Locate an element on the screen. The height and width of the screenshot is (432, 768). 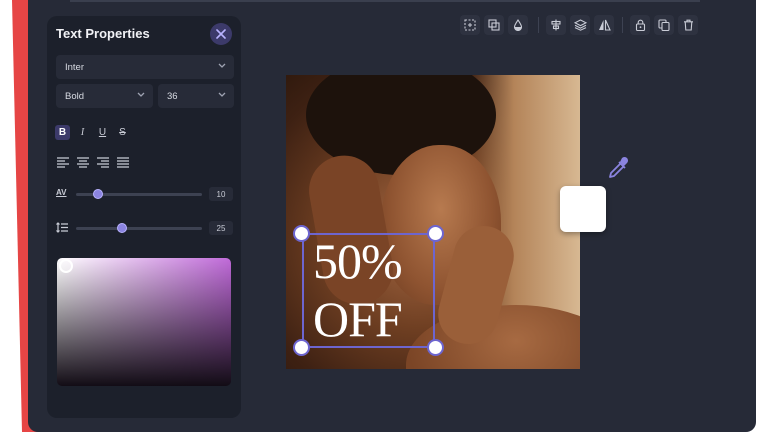
group-icon is located at coordinates (494, 25).